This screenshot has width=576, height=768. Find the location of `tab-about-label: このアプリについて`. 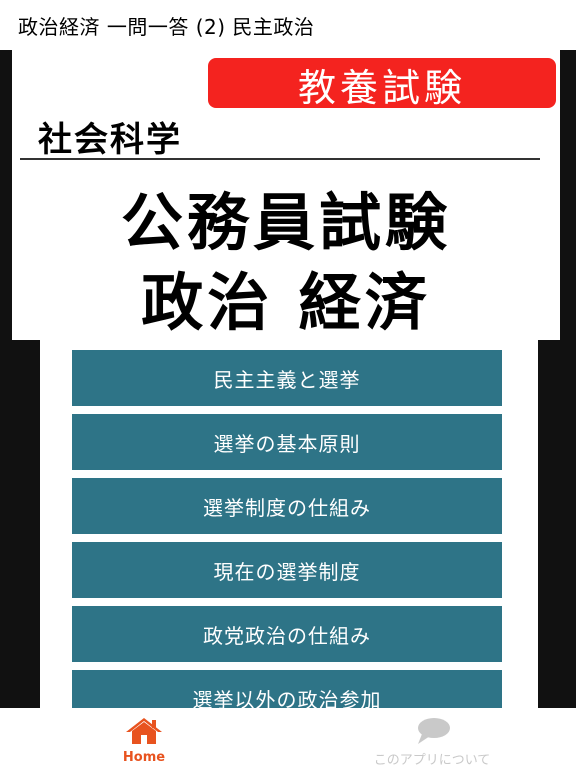

tab-about-label: このアプリについて is located at coordinates (432, 760).